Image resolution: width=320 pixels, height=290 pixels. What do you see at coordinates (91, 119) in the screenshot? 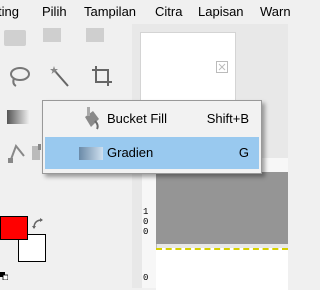
I see `bucket-fill-icon` at bounding box center [91, 119].